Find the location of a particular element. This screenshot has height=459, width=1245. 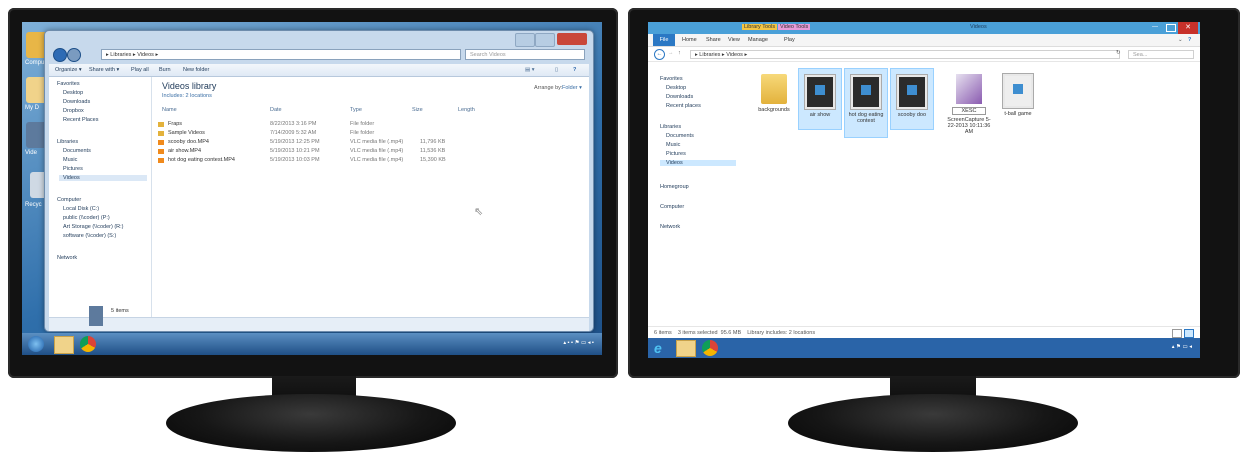

nav-item-recent-places: Recent Places is located at coordinates (80, 120).